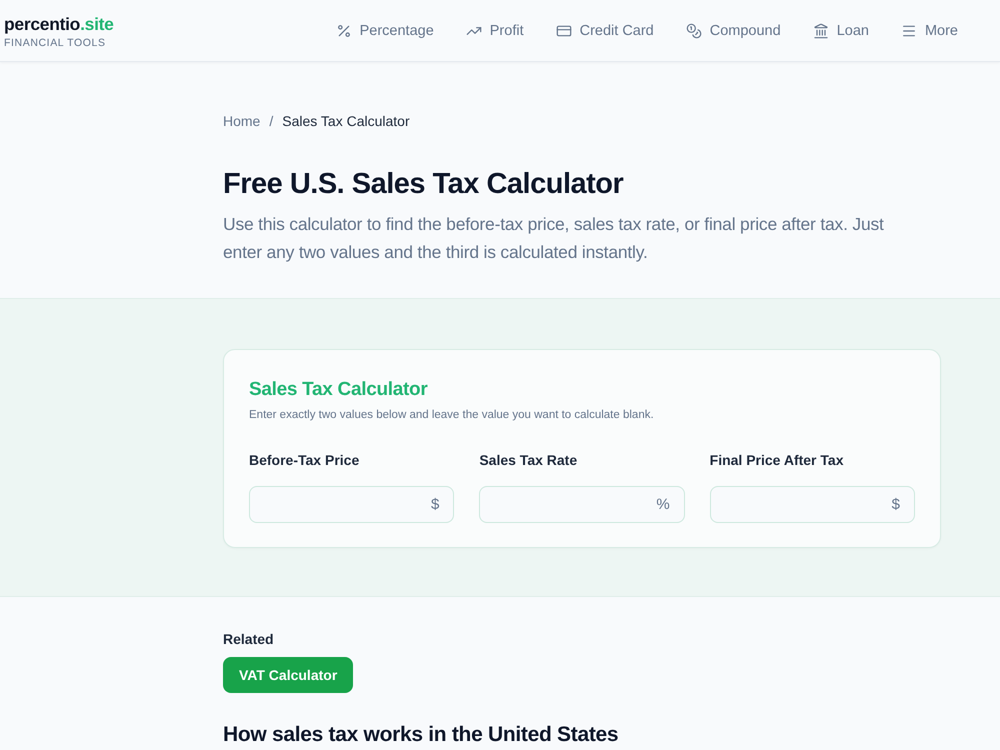 This screenshot has width=1000, height=750. Describe the element at coordinates (528, 460) in the screenshot. I see `field-label: Sales Tax Rate` at that location.